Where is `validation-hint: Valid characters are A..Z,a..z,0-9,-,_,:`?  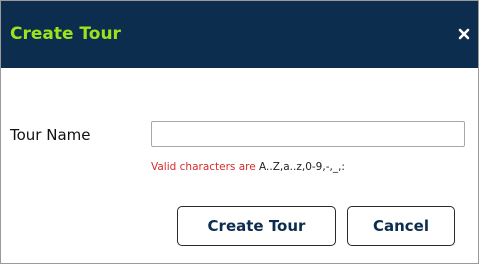
validation-hint: Valid characters are A..Z,a..z,0-9,-,_,: is located at coordinates (248, 167).